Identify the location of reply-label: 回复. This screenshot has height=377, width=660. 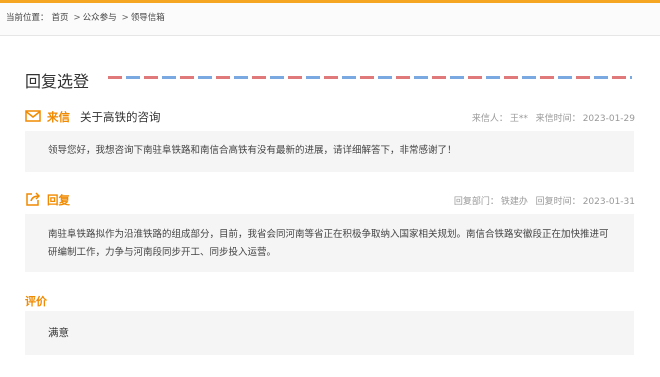
(58, 200).